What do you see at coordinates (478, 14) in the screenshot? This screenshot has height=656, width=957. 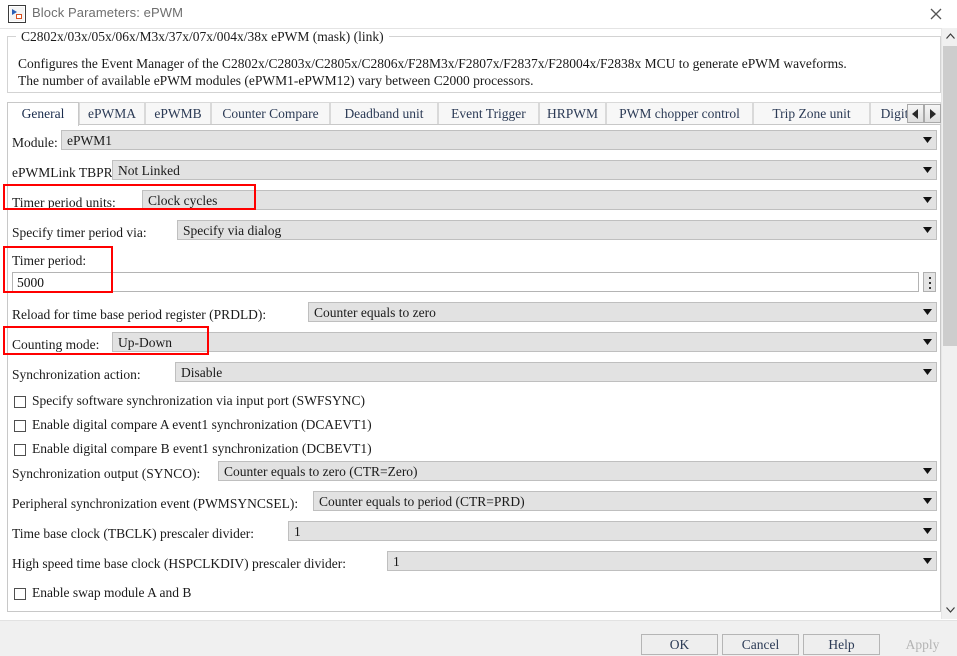 I see `title-bar: Block Parameters: ePWM` at bounding box center [478, 14].